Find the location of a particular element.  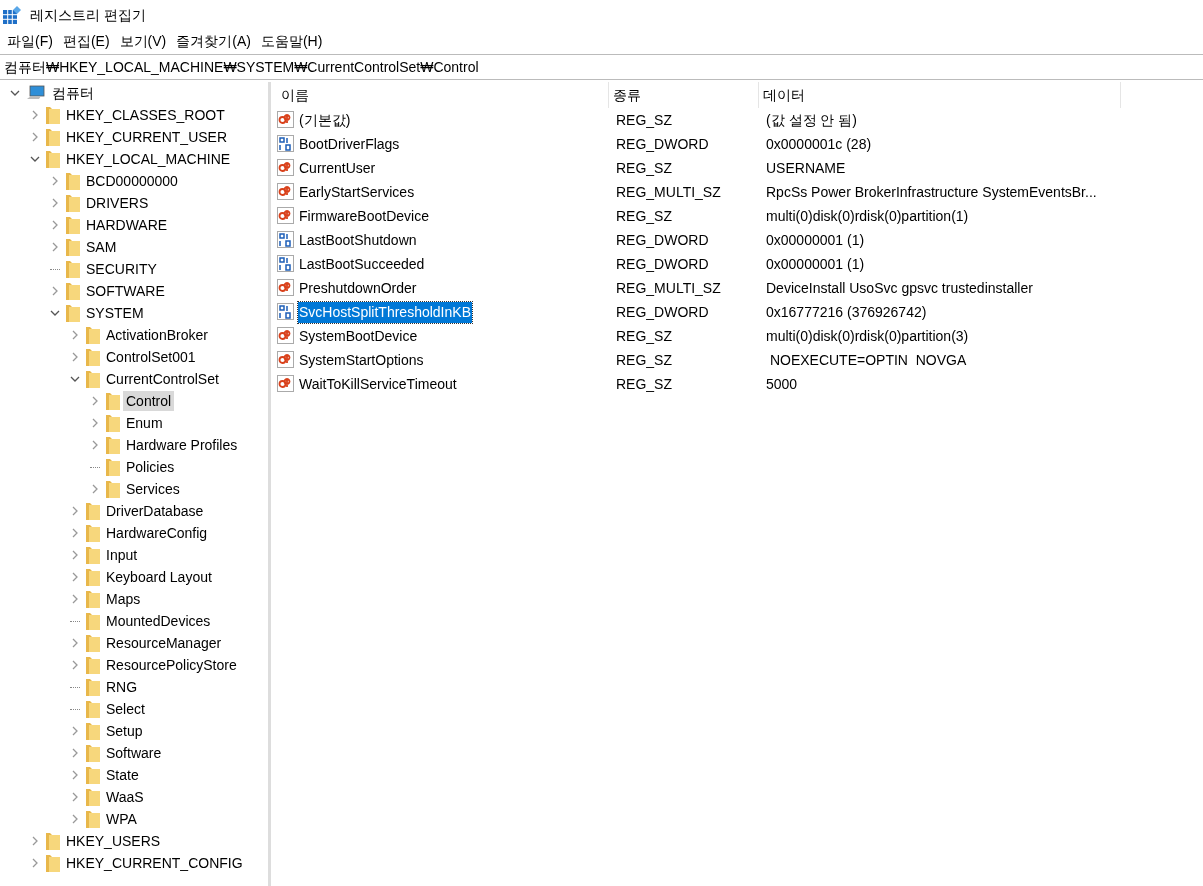

value-data: NOEXECUTE=OPTIN NOVGA is located at coordinates (868, 360).